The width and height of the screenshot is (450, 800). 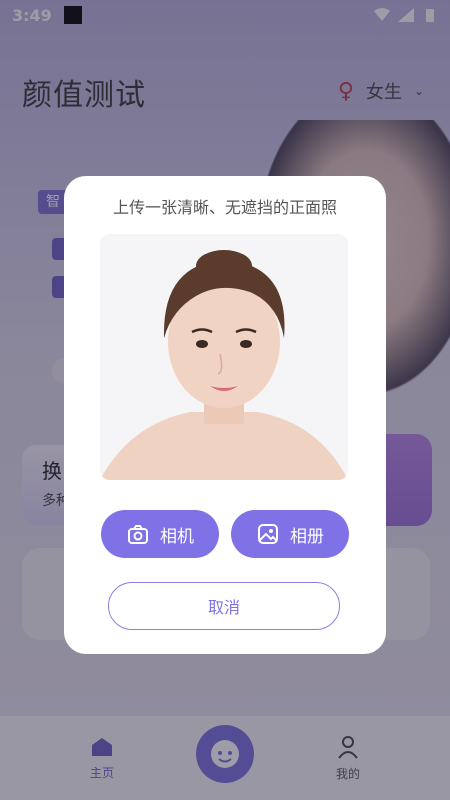 What do you see at coordinates (138, 534) in the screenshot?
I see `camera-icon` at bounding box center [138, 534].